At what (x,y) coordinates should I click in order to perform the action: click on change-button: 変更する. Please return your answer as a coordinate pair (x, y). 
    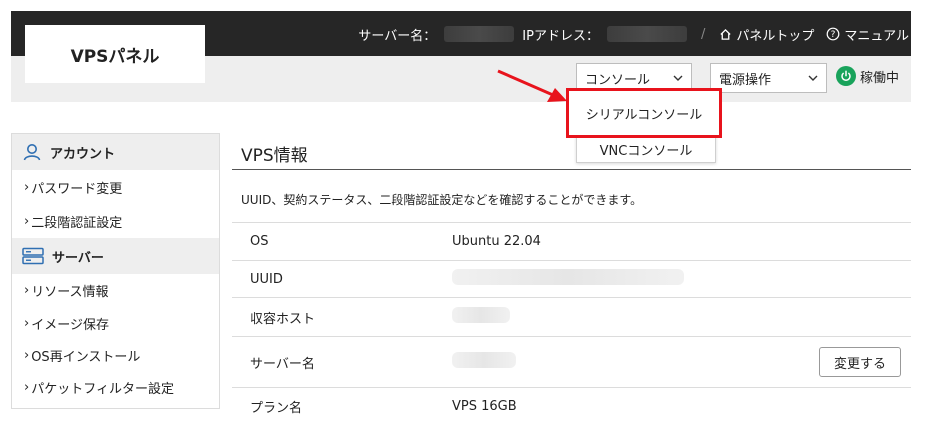
    Looking at the image, I should click on (859, 362).